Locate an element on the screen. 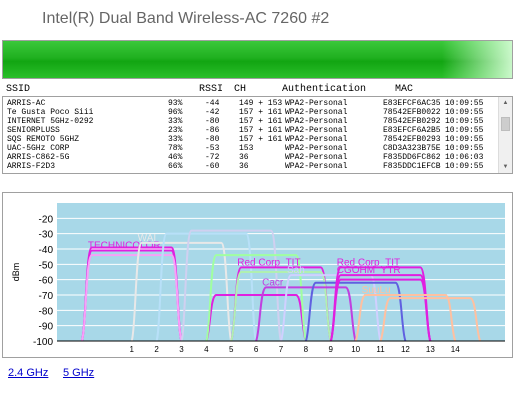 The width and height of the screenshot is (519, 402). column-header-auth: Authentication is located at coordinates (324, 90).